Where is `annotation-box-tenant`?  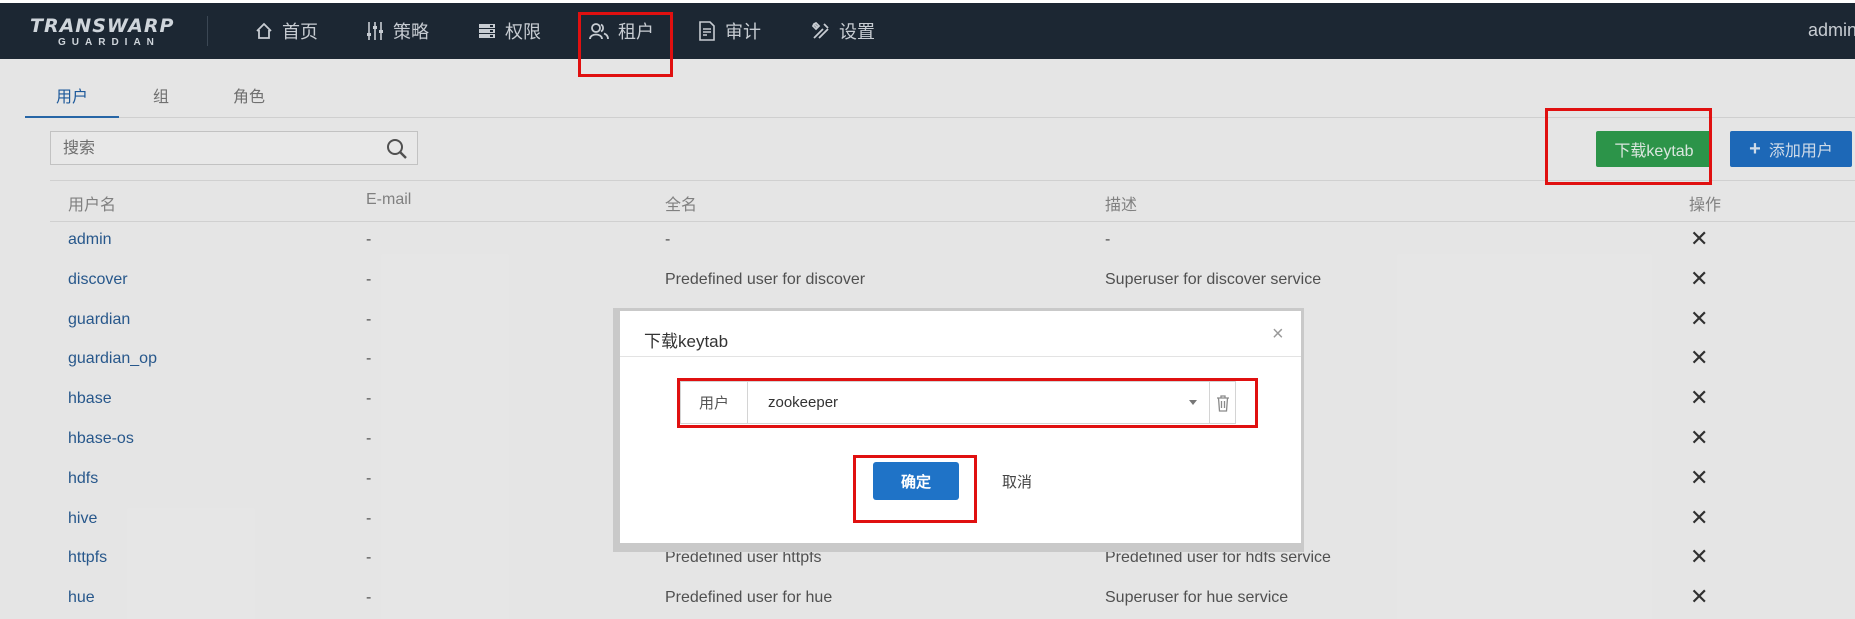
annotation-box-tenant is located at coordinates (625, 44).